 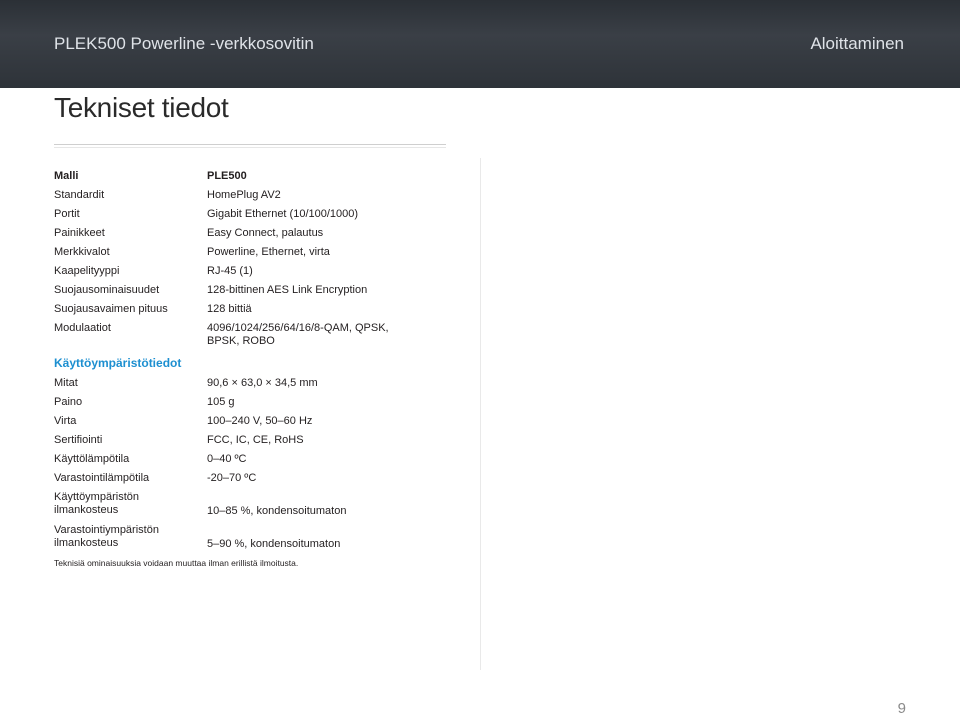 I want to click on spec-label: Modulaatiot, so click(x=82, y=328).